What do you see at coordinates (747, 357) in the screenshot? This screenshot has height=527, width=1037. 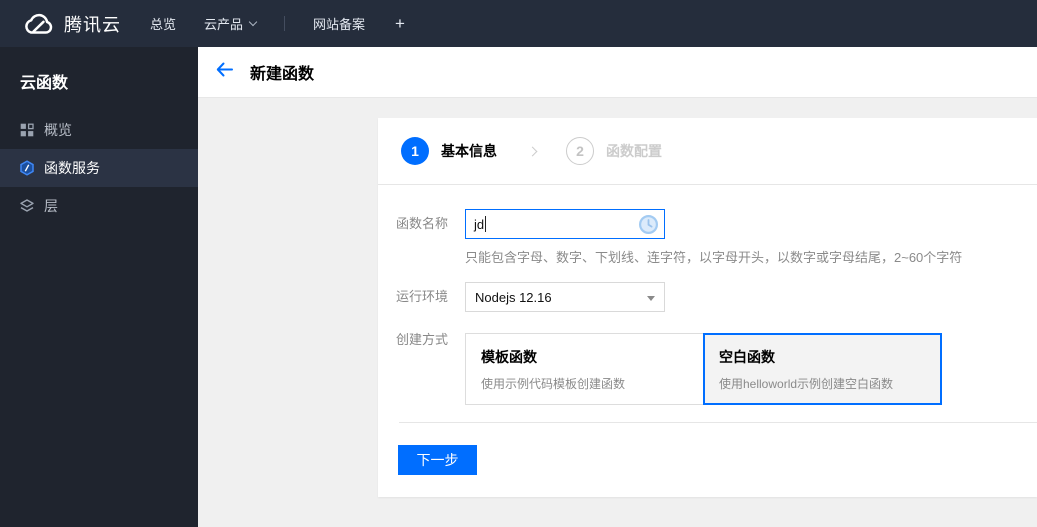 I see `option-title: 空白函数` at bounding box center [747, 357].